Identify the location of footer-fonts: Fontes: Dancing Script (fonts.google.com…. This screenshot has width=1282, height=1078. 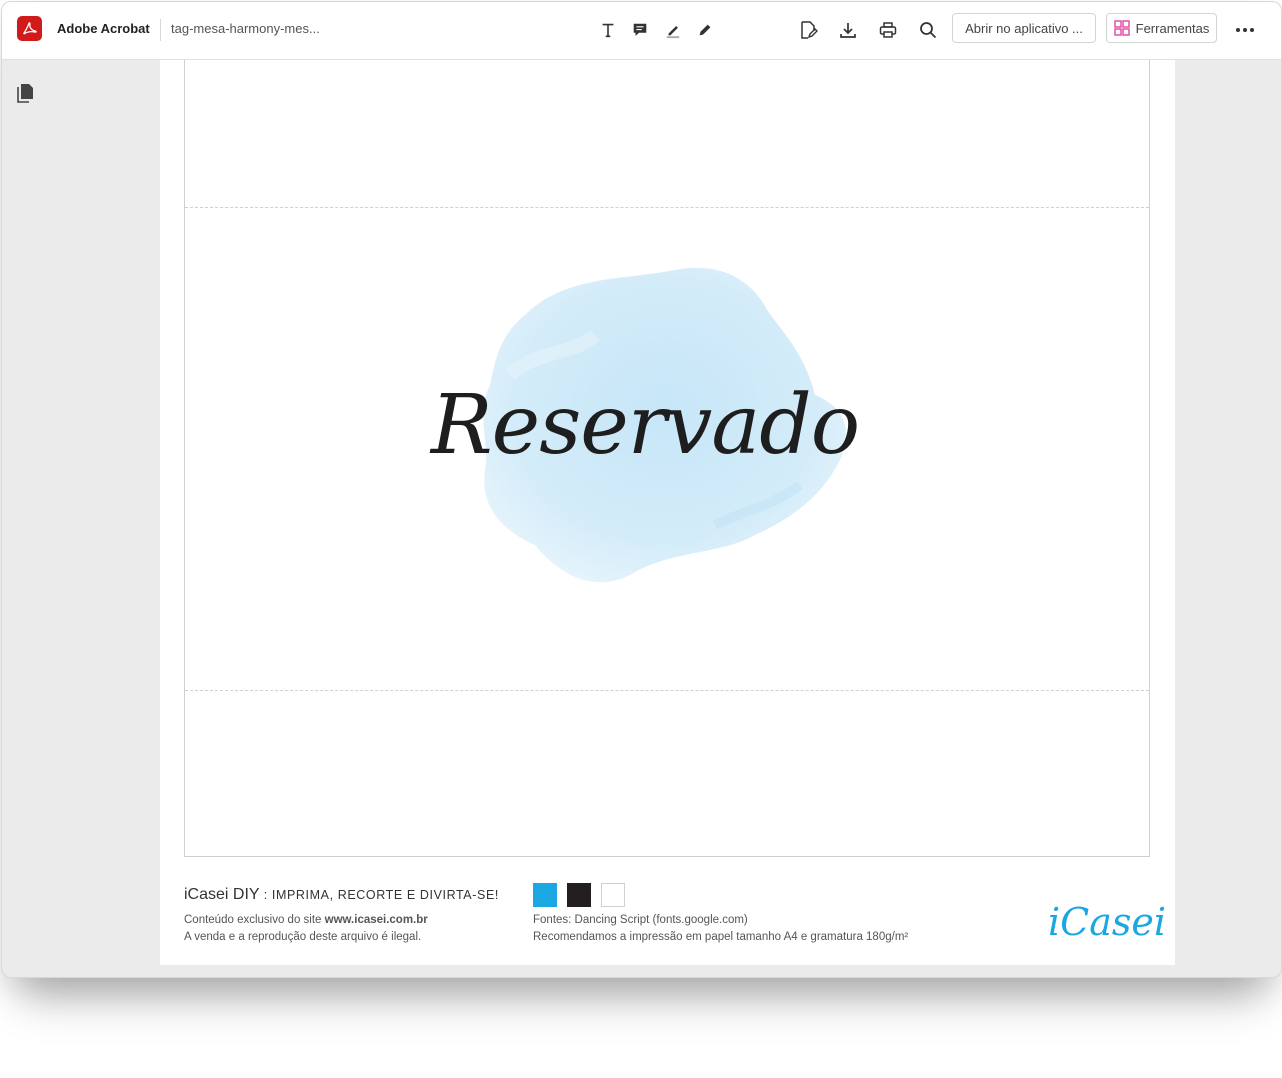
(640, 920).